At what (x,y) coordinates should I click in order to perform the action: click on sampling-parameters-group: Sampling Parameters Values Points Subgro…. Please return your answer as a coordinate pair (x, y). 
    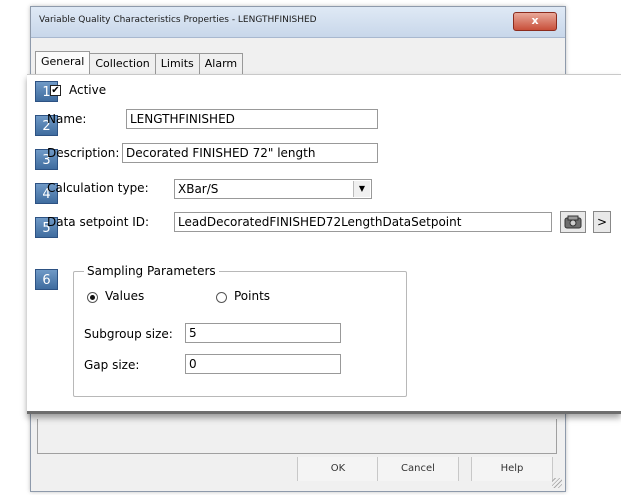
    Looking at the image, I should click on (240, 330).